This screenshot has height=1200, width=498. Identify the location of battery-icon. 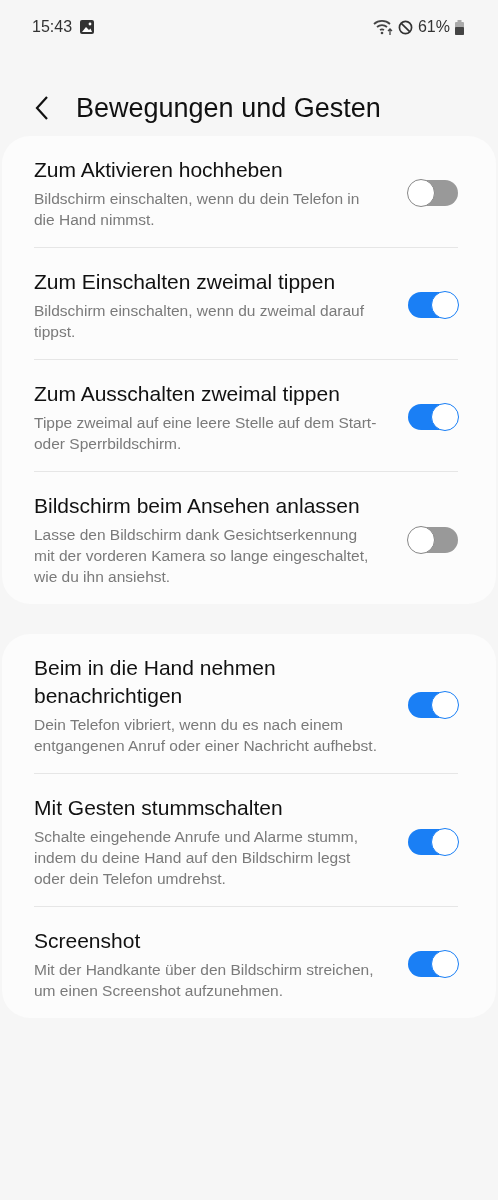
(459, 27).